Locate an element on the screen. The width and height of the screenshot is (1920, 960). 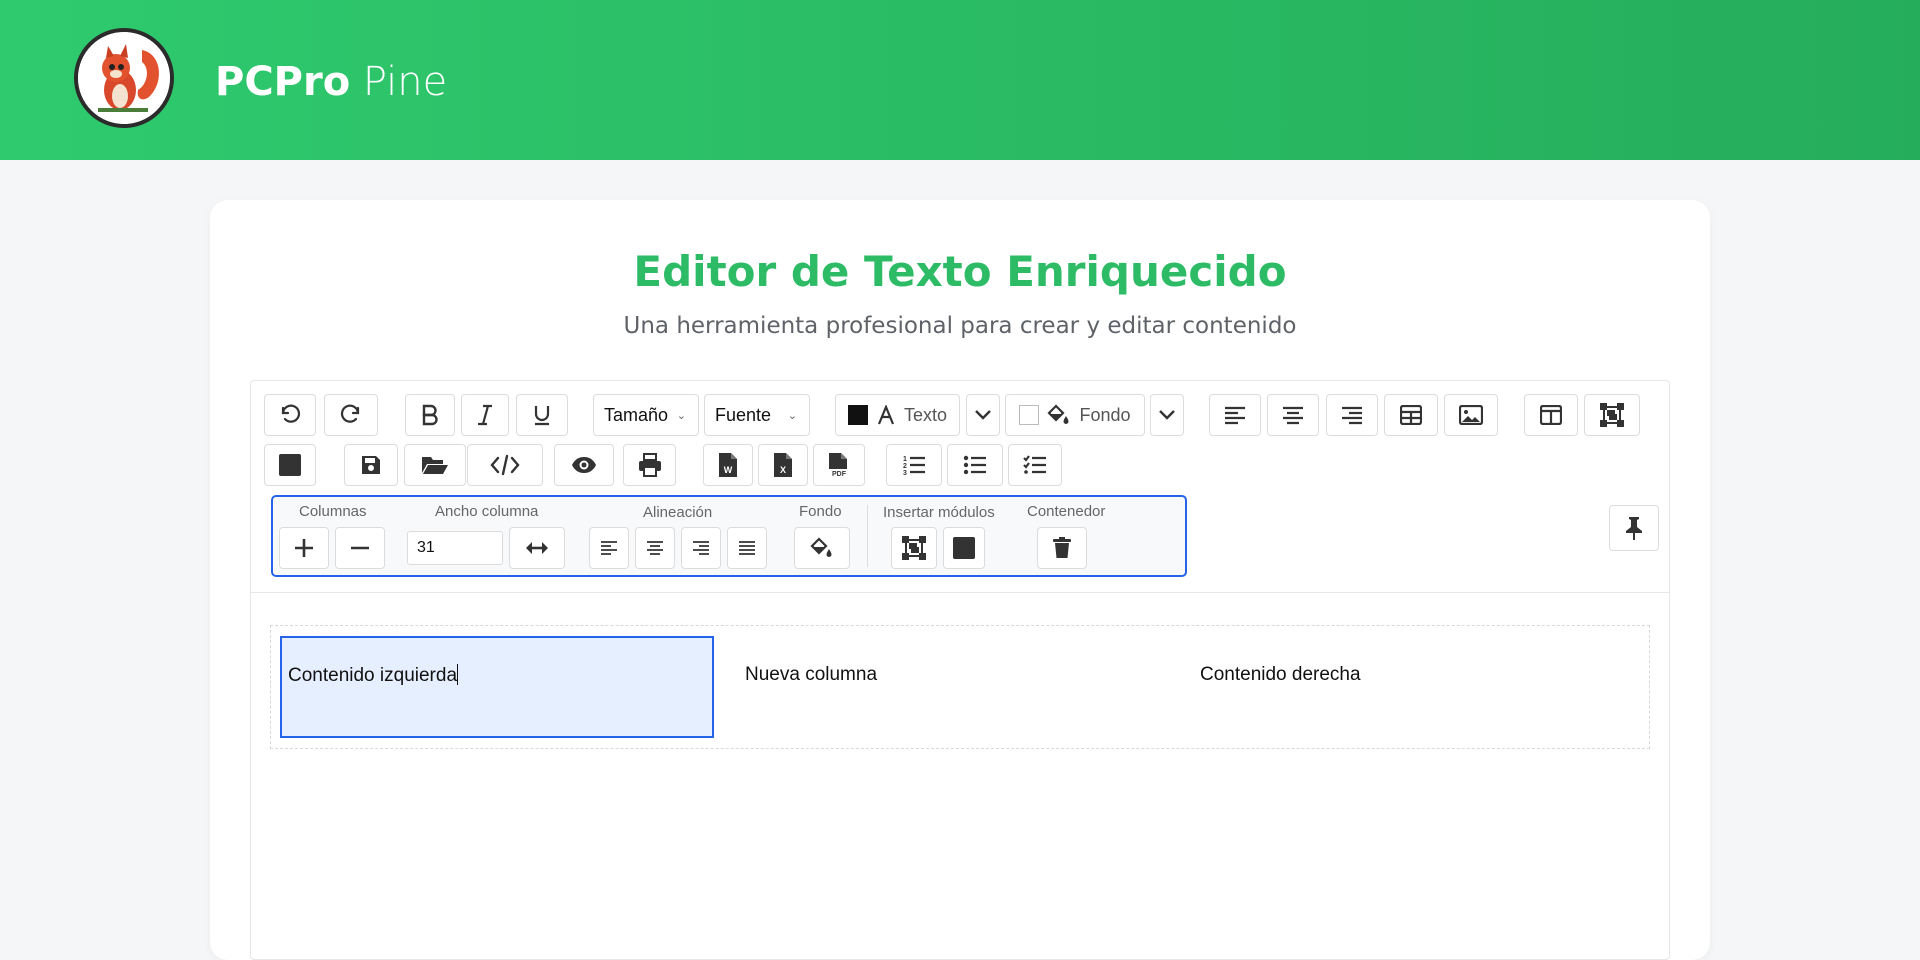
ordered-list-button: 123 is located at coordinates (914, 465).